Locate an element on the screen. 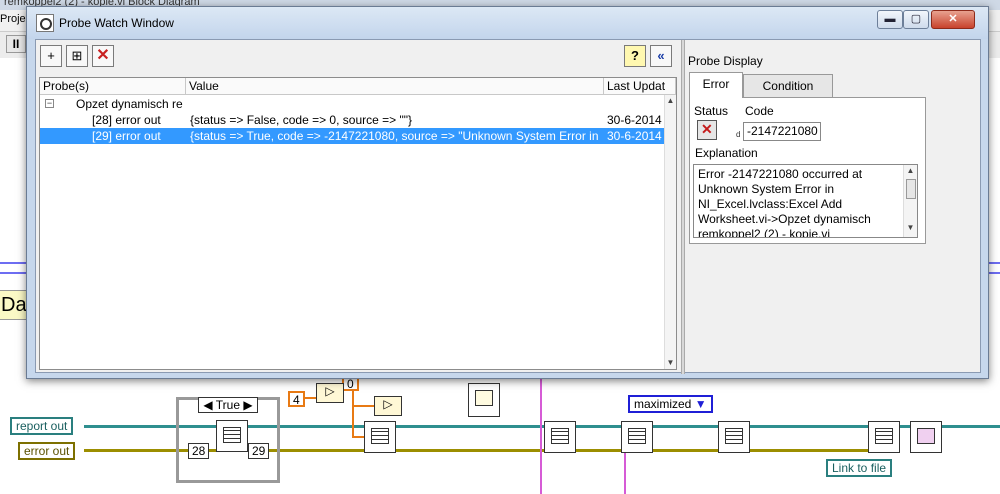  column-header-value: Value is located at coordinates (395, 86).